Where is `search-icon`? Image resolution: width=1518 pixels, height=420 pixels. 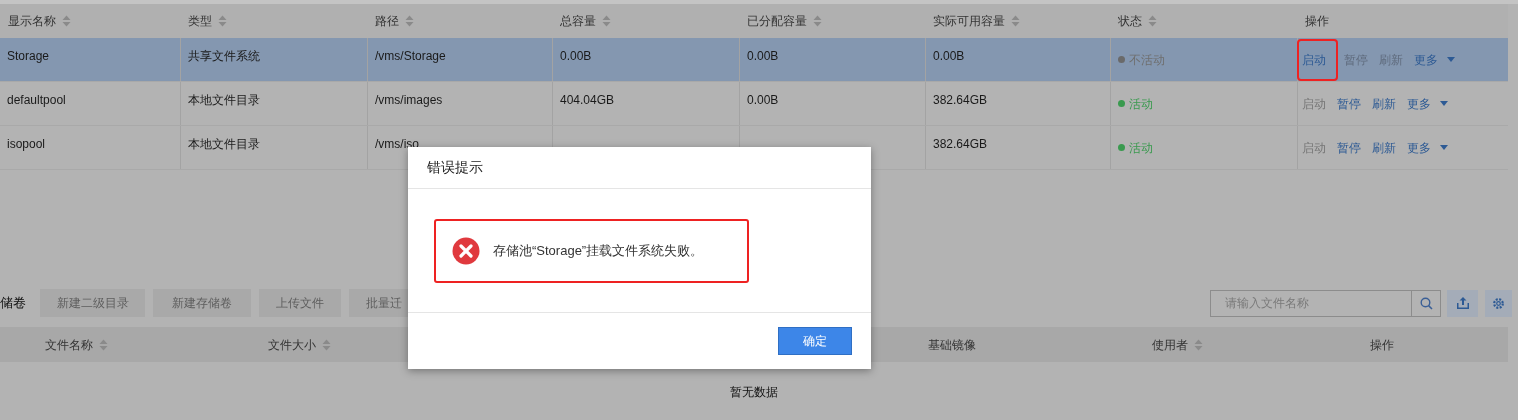 search-icon is located at coordinates (1426, 303).